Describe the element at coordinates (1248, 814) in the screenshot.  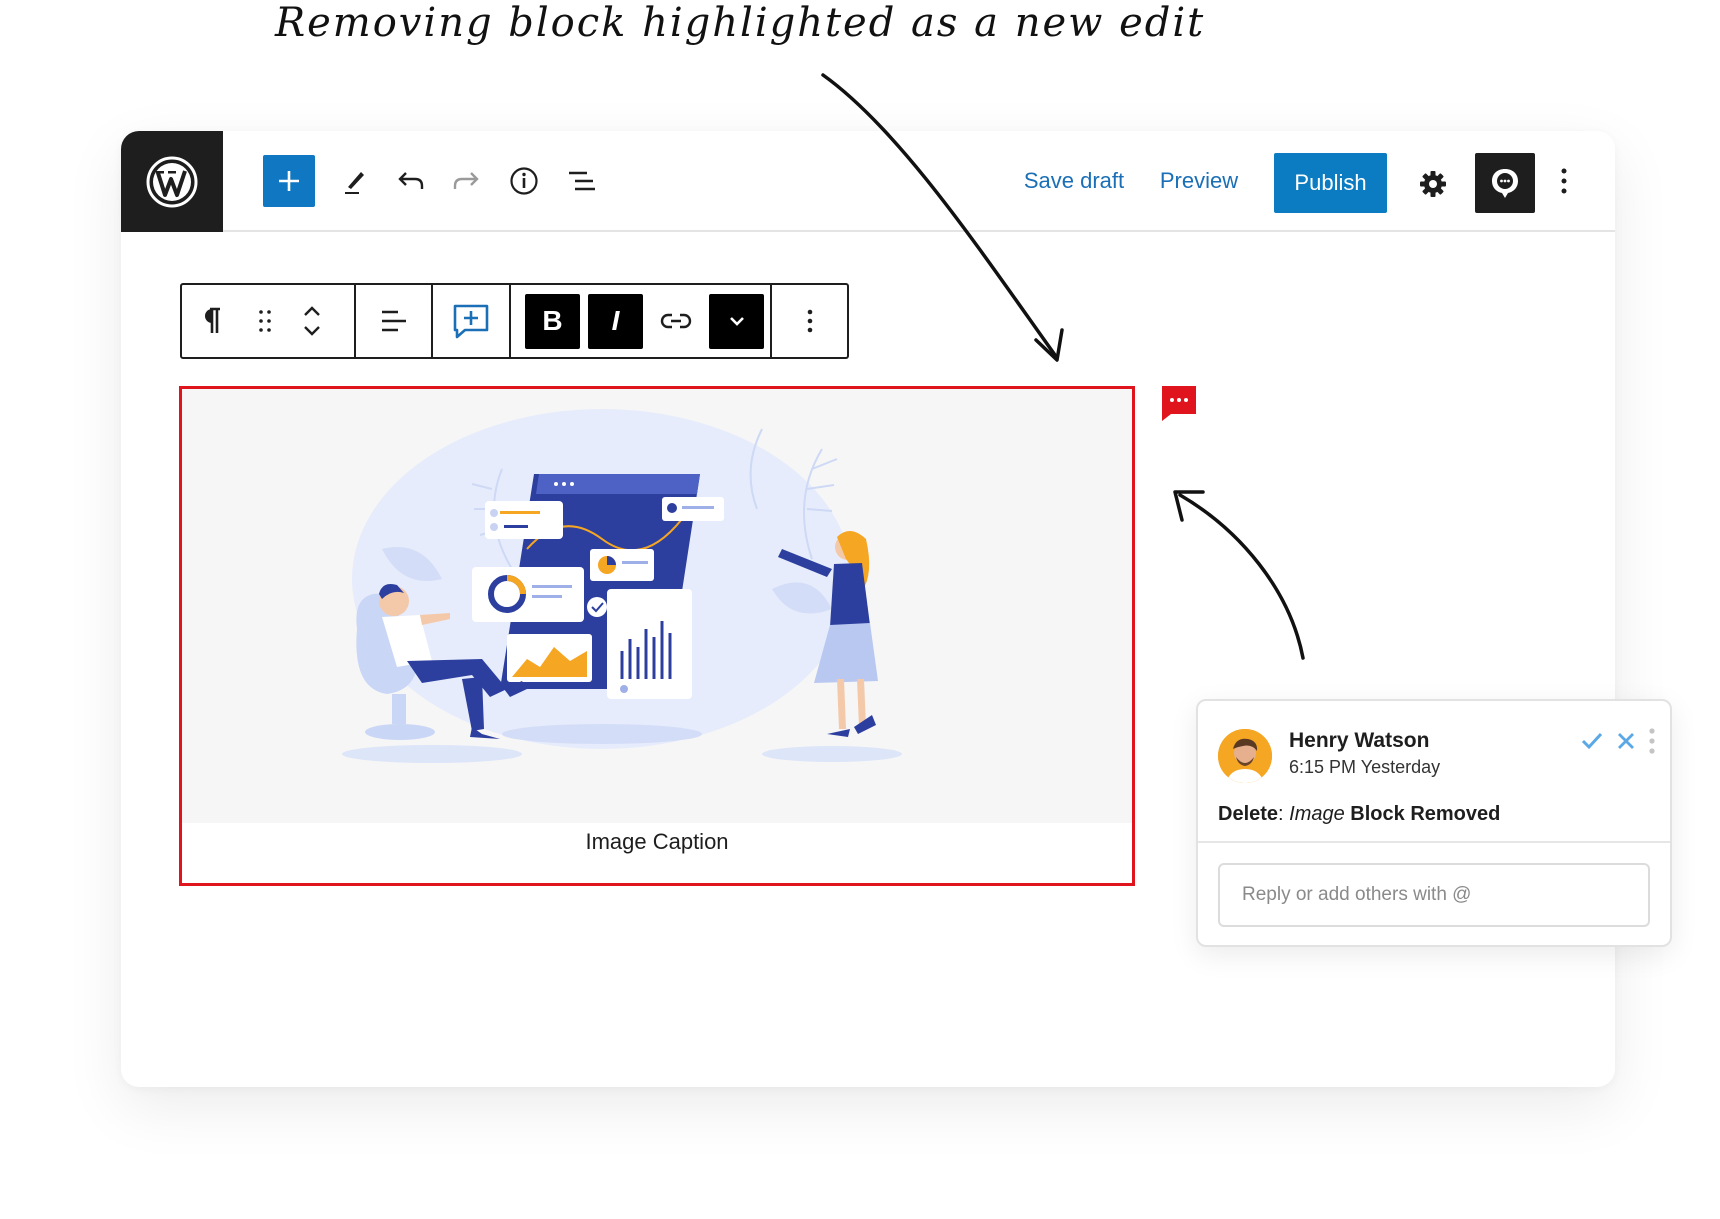
I see `comment-action-label: Delete` at that location.